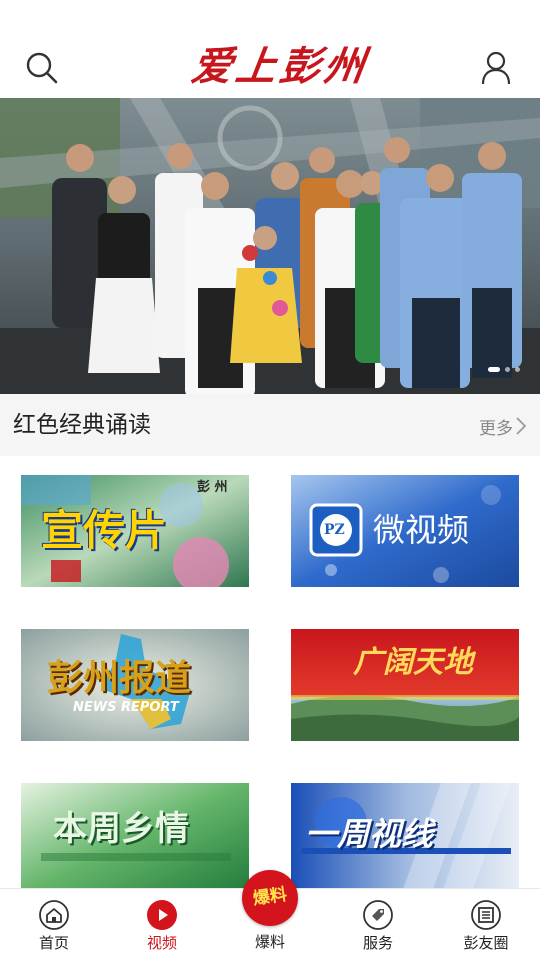  I want to click on baoliao-button: 爆料, so click(270, 898).